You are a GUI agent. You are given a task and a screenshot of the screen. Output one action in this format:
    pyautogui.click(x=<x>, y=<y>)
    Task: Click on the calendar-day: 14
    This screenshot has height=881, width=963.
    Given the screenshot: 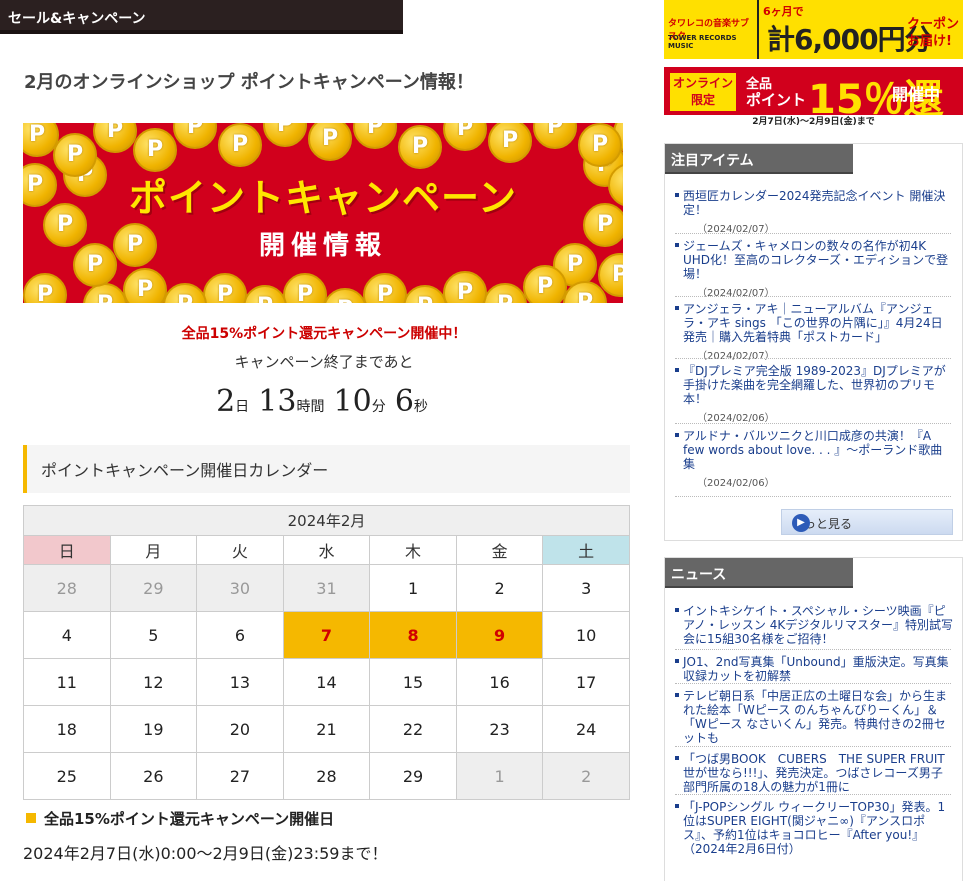 What is the action you would take?
    pyautogui.click(x=326, y=682)
    